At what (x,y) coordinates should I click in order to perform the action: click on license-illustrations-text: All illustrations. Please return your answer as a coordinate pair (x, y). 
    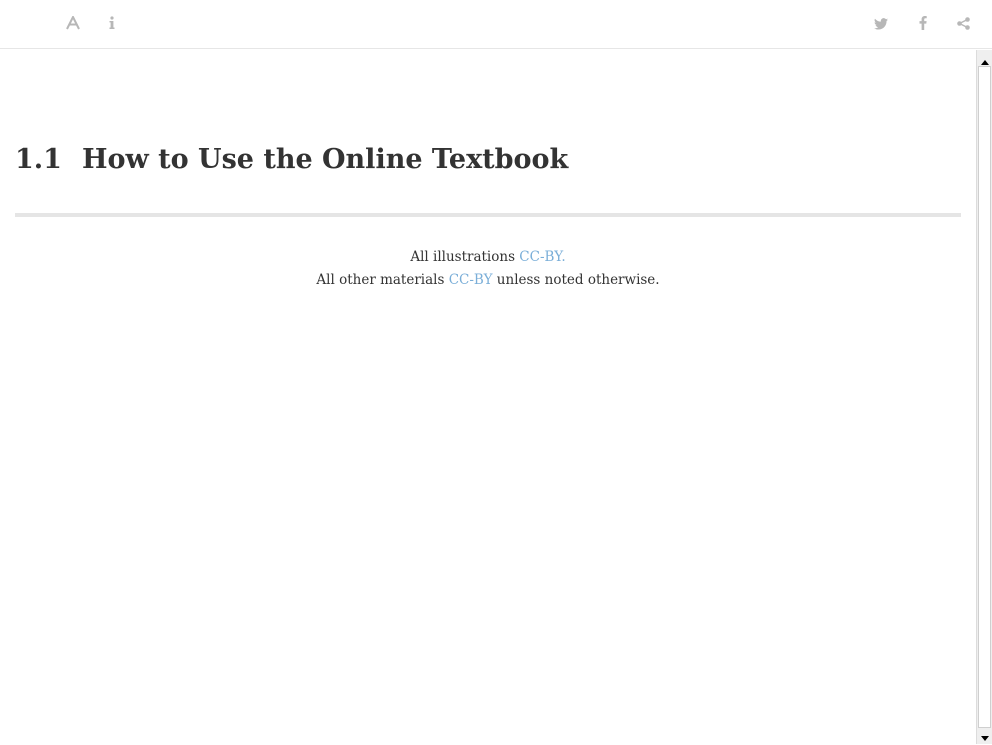
    Looking at the image, I should click on (465, 257).